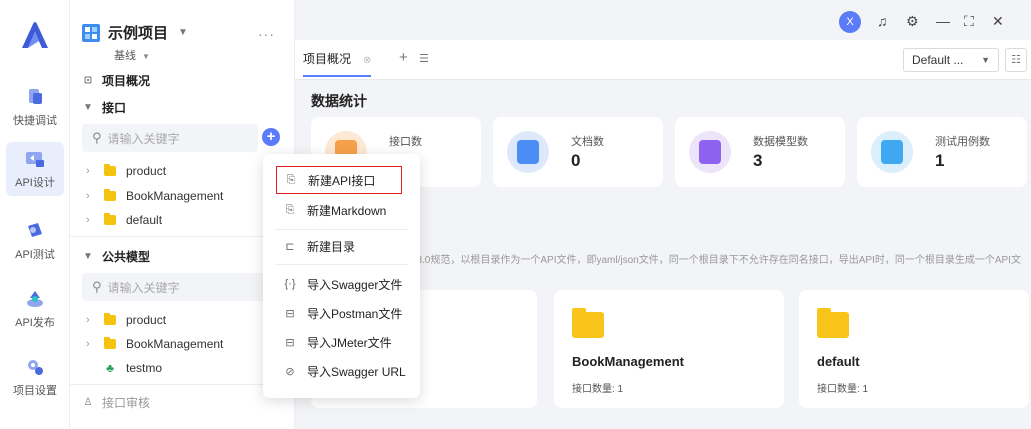  Describe the element at coordinates (424, 58) in the screenshot. I see `tab-list-icon: ☰` at that location.